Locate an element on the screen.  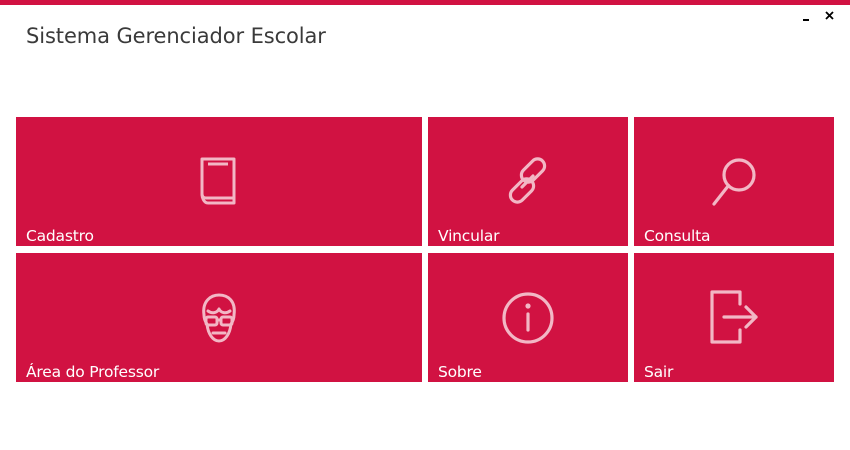
app-title: Sistema Gerenciador Escolar is located at coordinates (176, 36).